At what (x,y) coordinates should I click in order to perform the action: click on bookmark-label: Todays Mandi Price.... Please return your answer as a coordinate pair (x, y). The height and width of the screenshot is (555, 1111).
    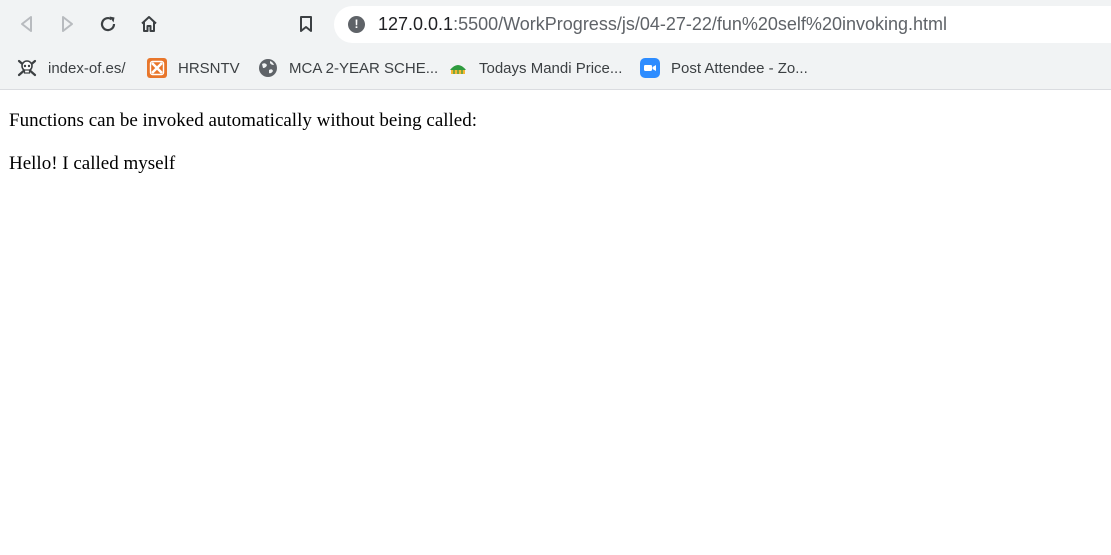
    Looking at the image, I should click on (551, 68).